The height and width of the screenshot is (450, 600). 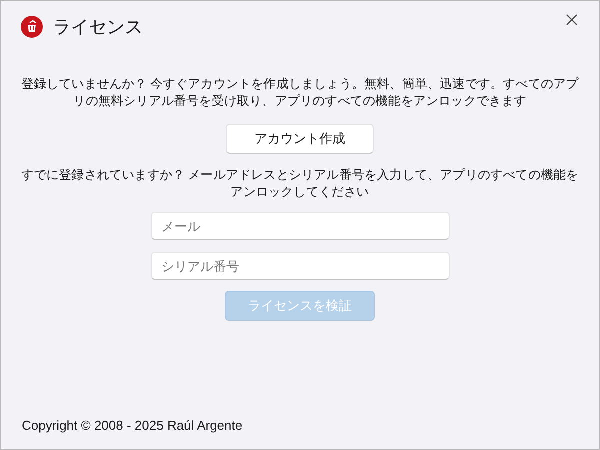 What do you see at coordinates (32, 27) in the screenshot?
I see `app-logo-icon` at bounding box center [32, 27].